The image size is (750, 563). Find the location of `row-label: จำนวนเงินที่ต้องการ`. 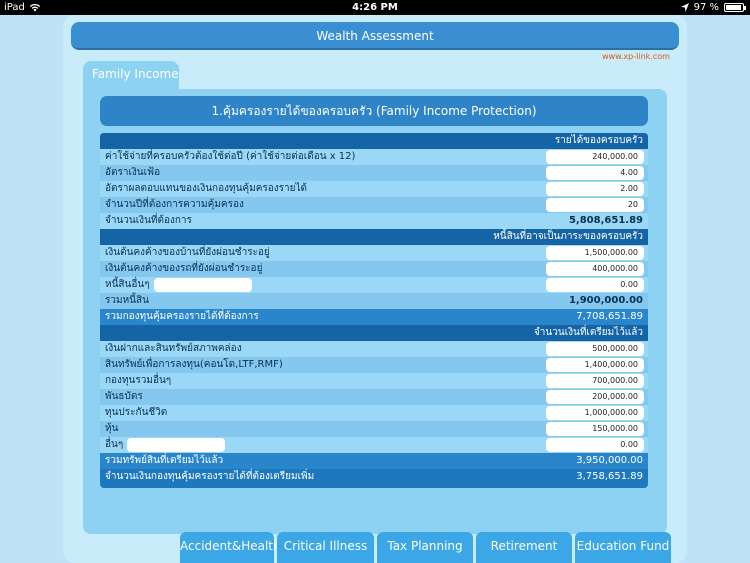

row-label: จำนวนเงินที่ต้องการ is located at coordinates (148, 220).